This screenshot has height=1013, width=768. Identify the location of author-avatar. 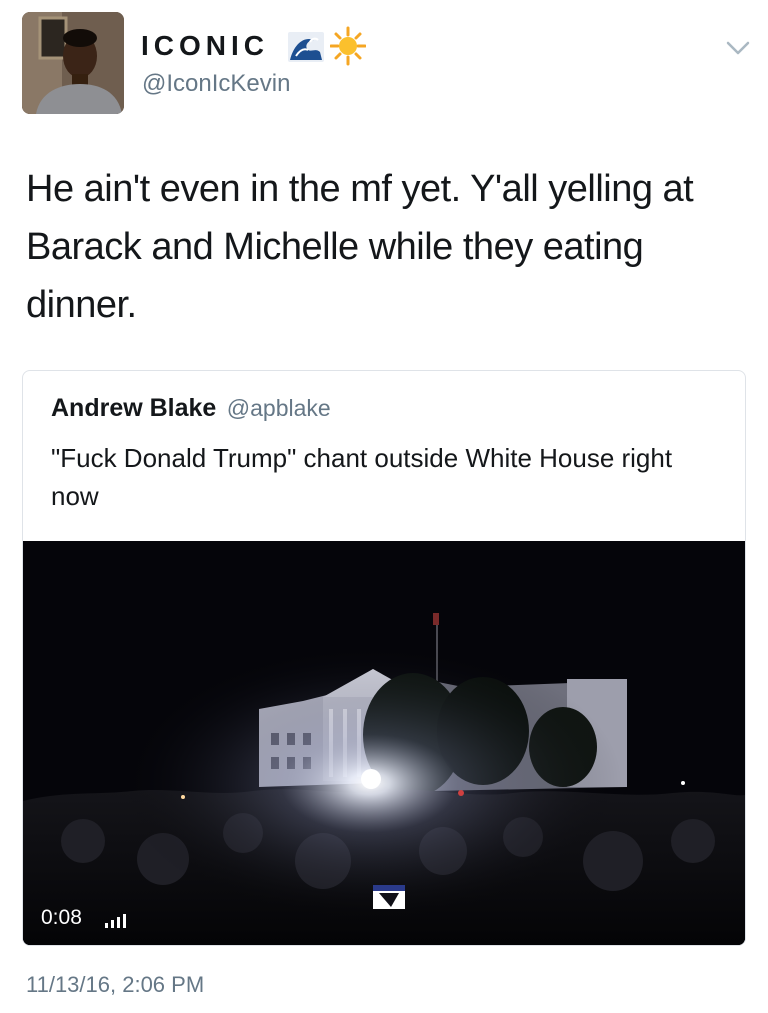
(73, 63).